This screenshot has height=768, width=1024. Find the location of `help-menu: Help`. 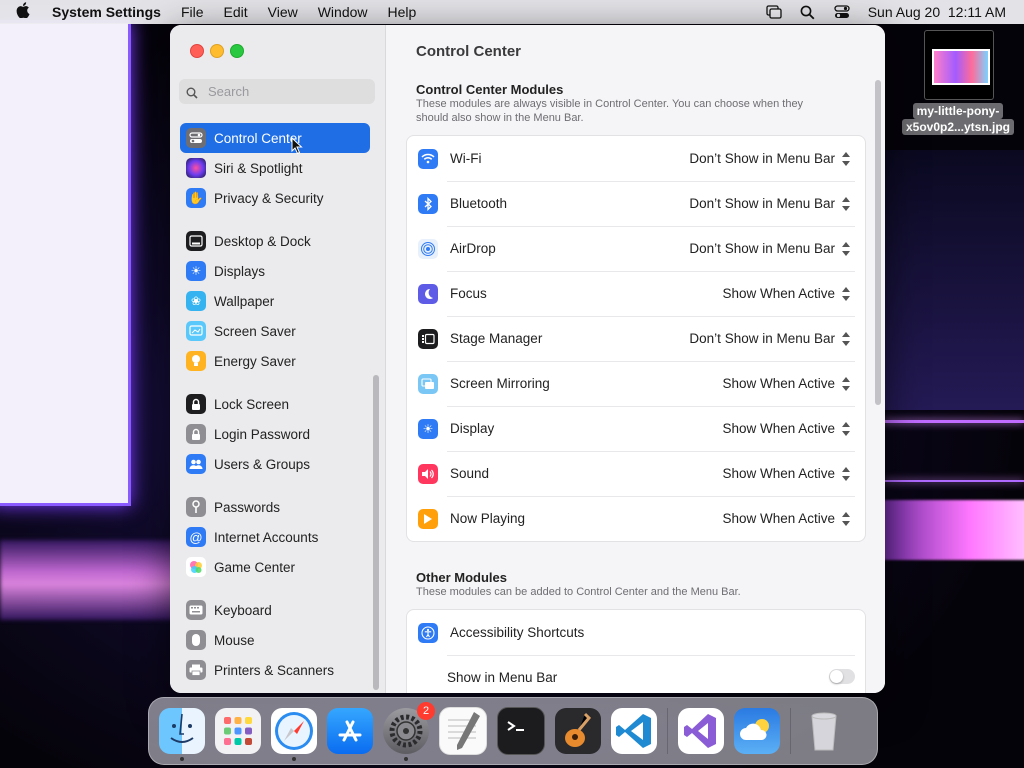

help-menu: Help is located at coordinates (402, 12).